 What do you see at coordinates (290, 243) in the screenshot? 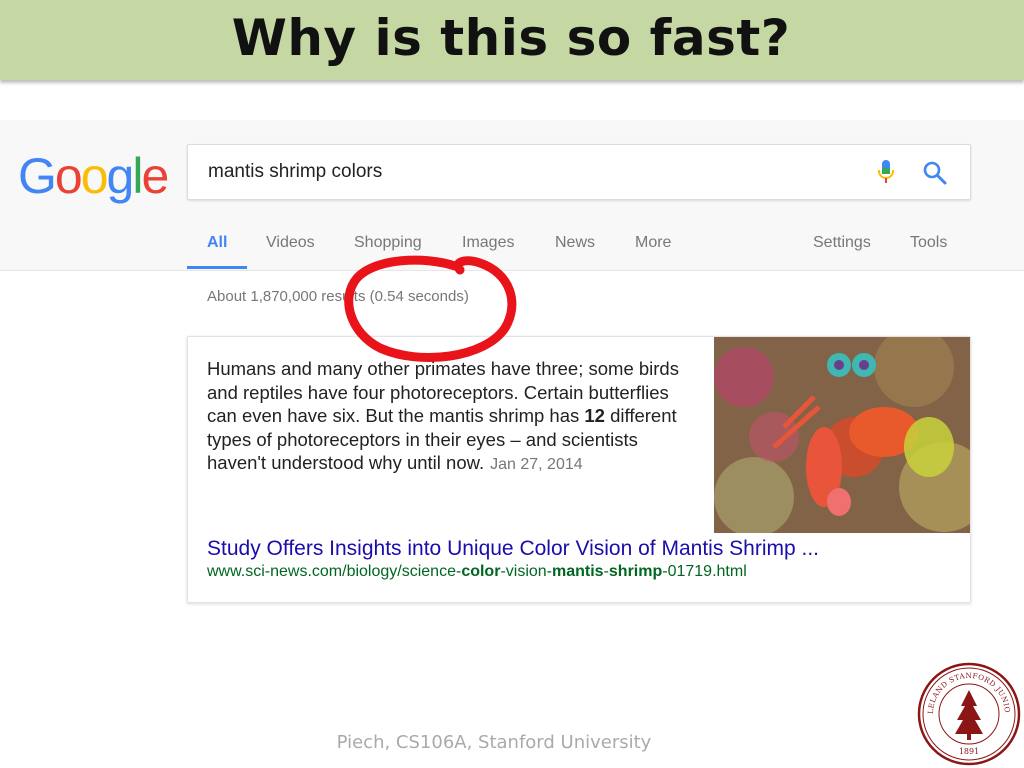
I see `tab-videos: Videos` at bounding box center [290, 243].